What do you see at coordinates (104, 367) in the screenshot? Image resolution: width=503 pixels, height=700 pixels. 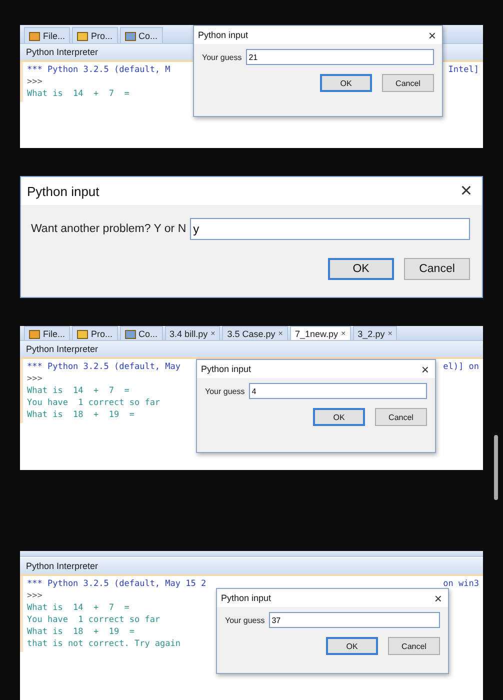 I see `console-line: *** Python 3.2.5 (default, May` at bounding box center [104, 367].